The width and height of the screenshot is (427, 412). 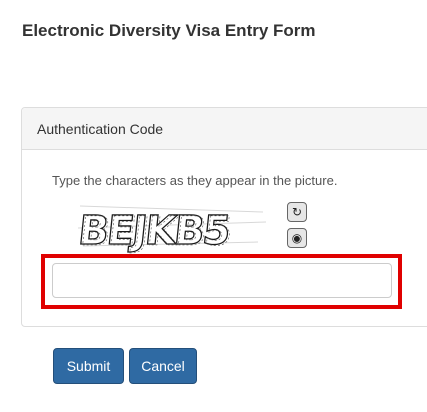 What do you see at coordinates (297, 212) in the screenshot?
I see `refresh-icon: ↻` at bounding box center [297, 212].